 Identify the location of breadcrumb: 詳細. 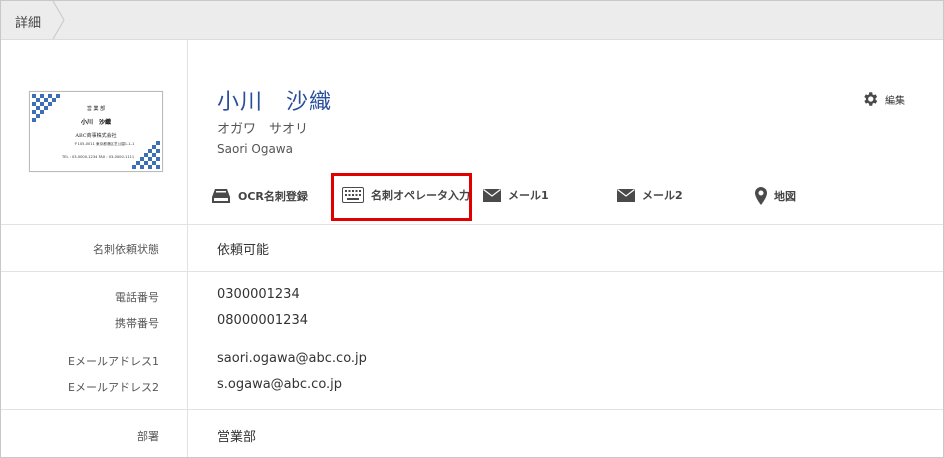
(472, 20).